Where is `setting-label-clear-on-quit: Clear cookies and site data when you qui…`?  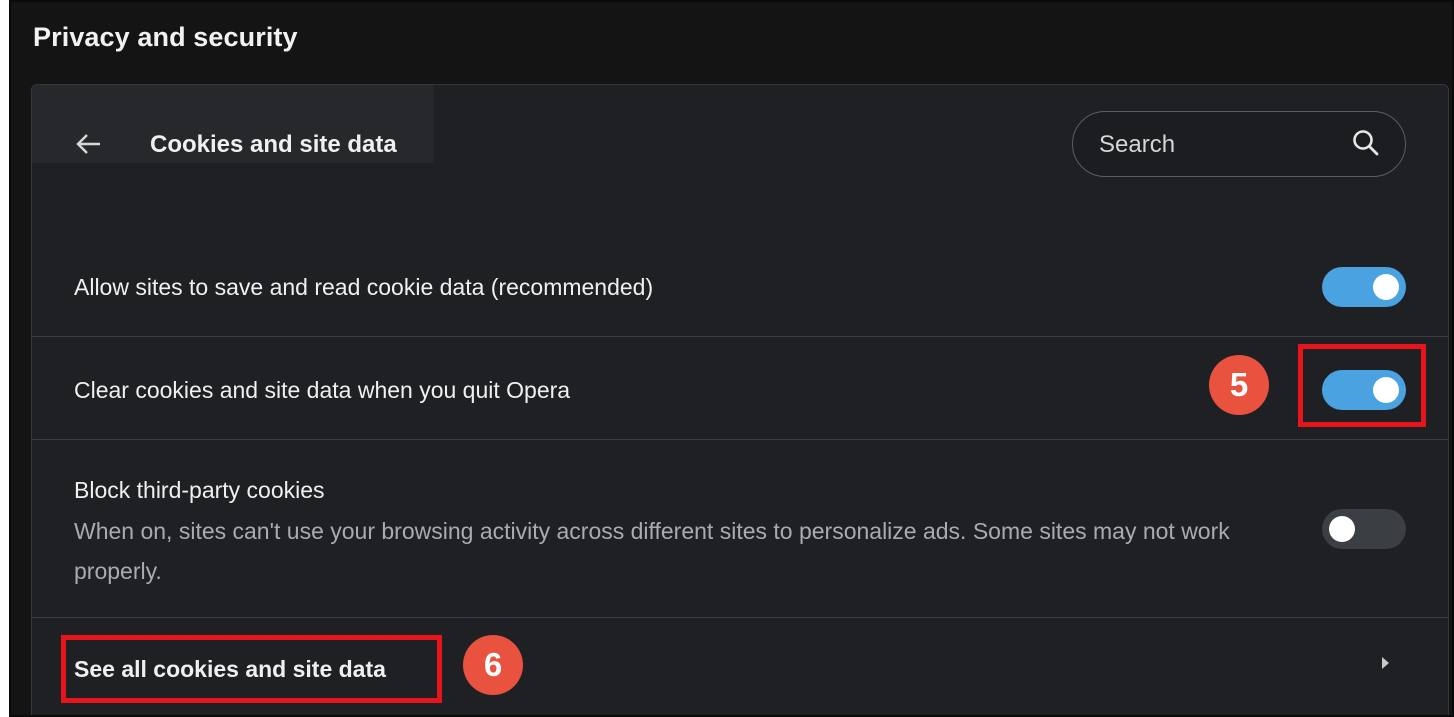
setting-label-clear-on-quit: Clear cookies and site data when you qui… is located at coordinates (322, 390).